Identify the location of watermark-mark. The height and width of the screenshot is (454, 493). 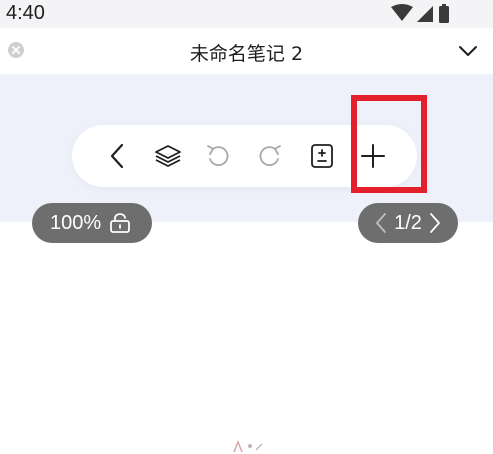
(248, 446).